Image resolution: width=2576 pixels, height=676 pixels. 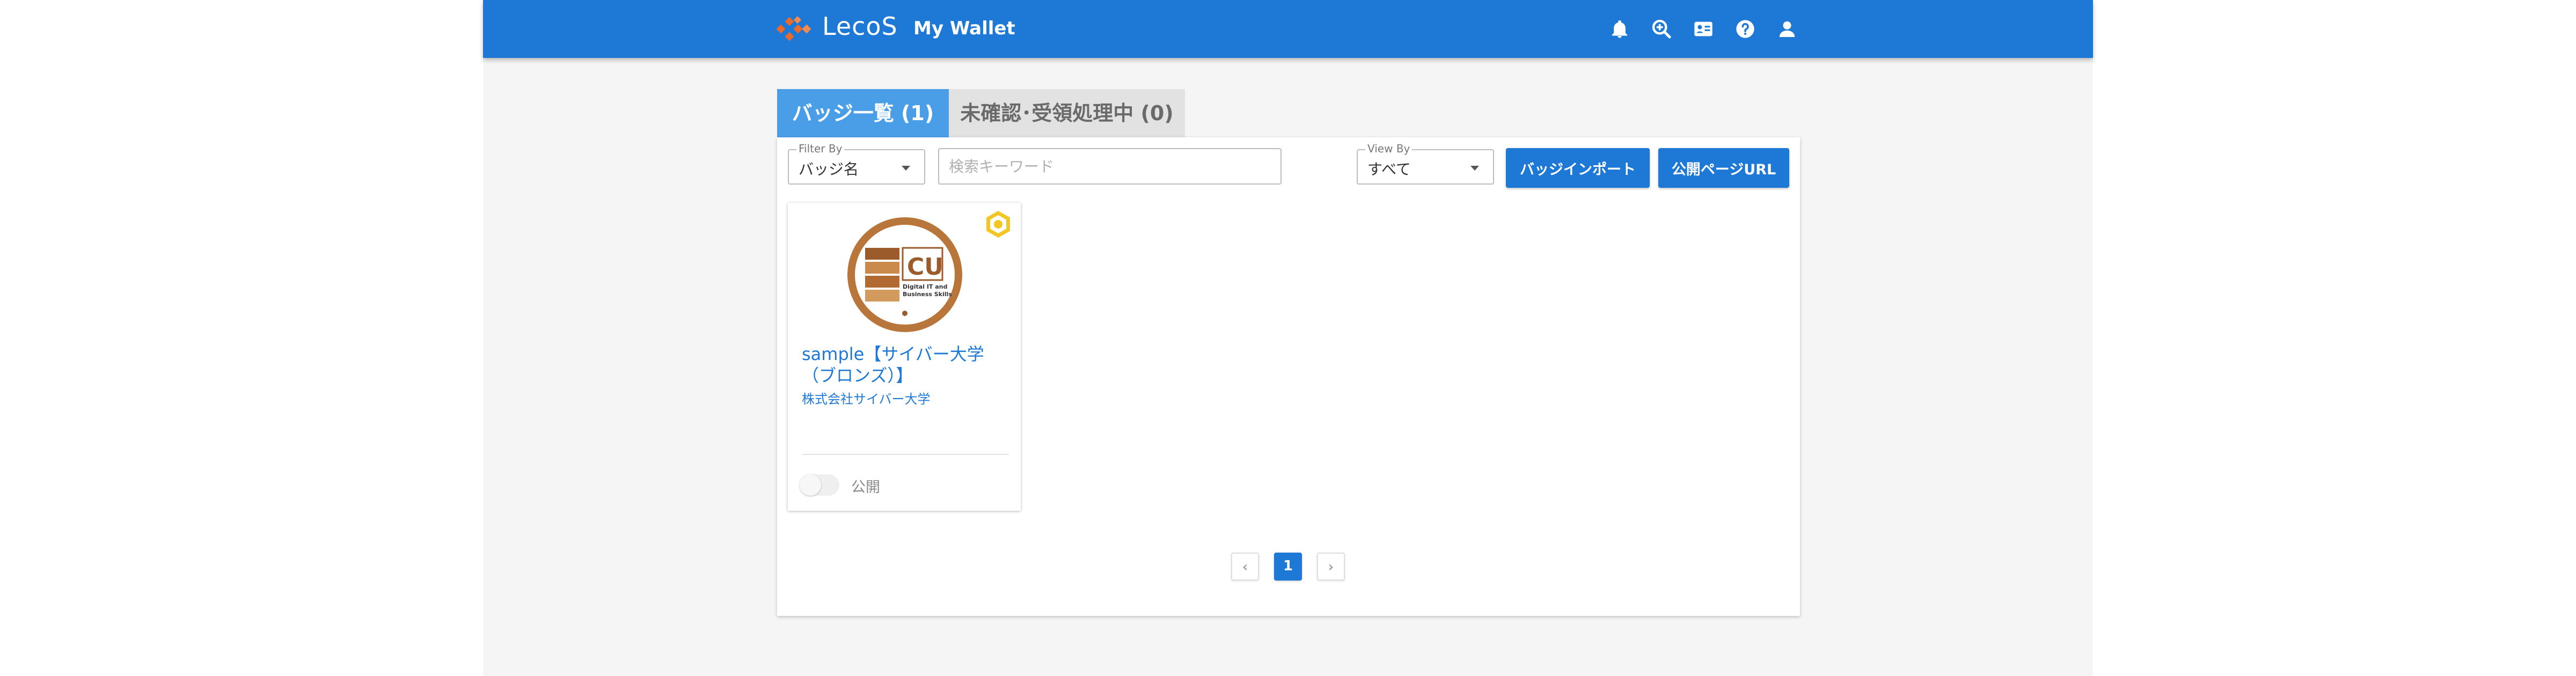 What do you see at coordinates (865, 487) in the screenshot?
I see `public-toggle-label: 公開` at bounding box center [865, 487].